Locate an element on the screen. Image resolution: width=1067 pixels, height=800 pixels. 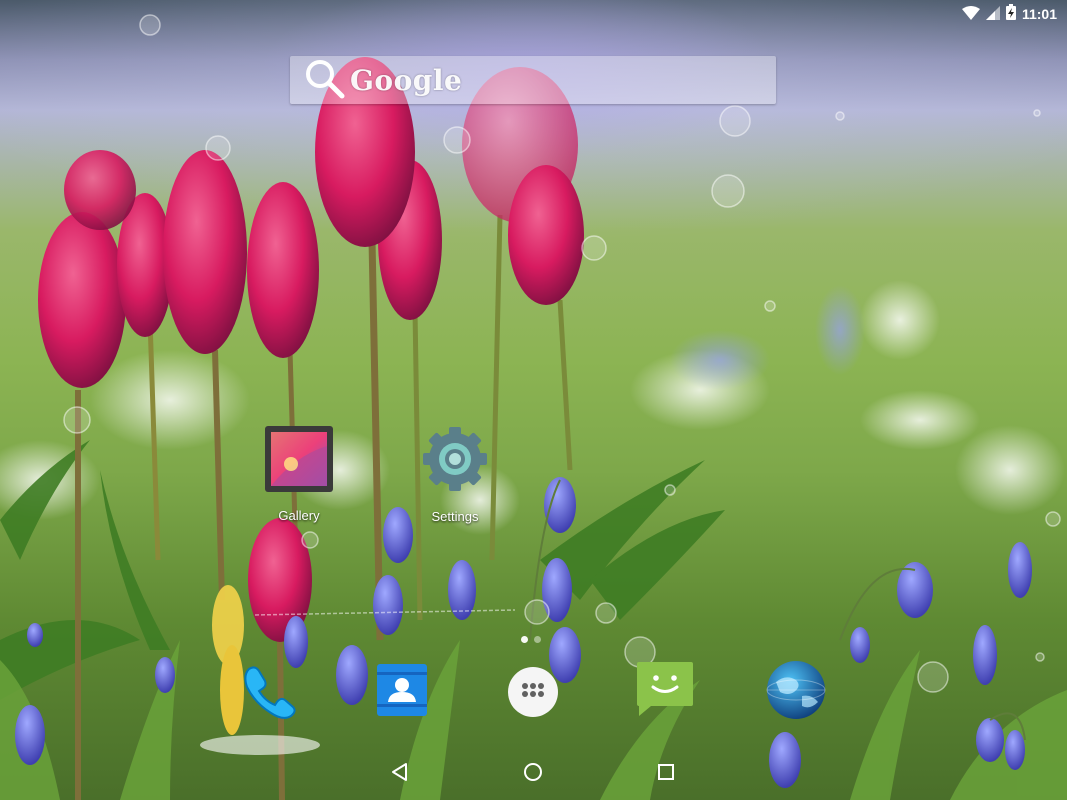
app-gallery: Gallery is located at coordinates (299, 474).